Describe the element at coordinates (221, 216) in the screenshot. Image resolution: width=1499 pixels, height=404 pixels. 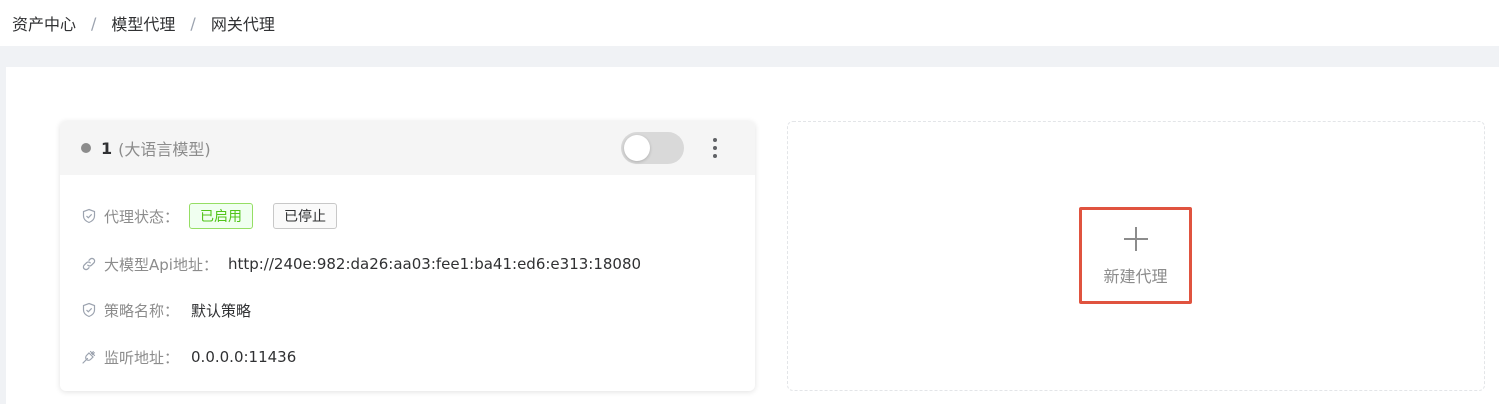
I see `status-badge-enabled: 已启用` at that location.